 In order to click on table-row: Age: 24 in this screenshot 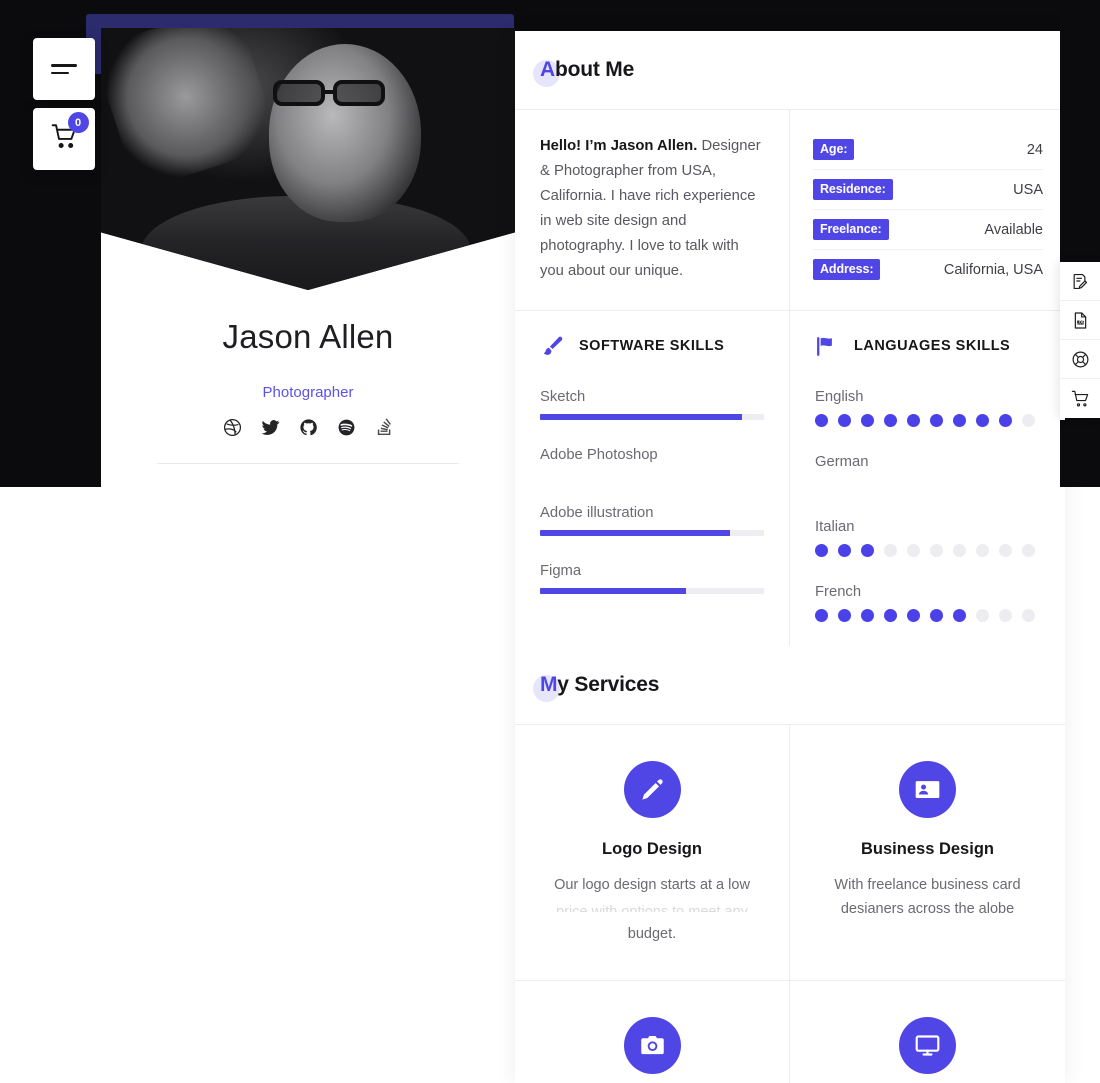, I will do `click(928, 150)`.